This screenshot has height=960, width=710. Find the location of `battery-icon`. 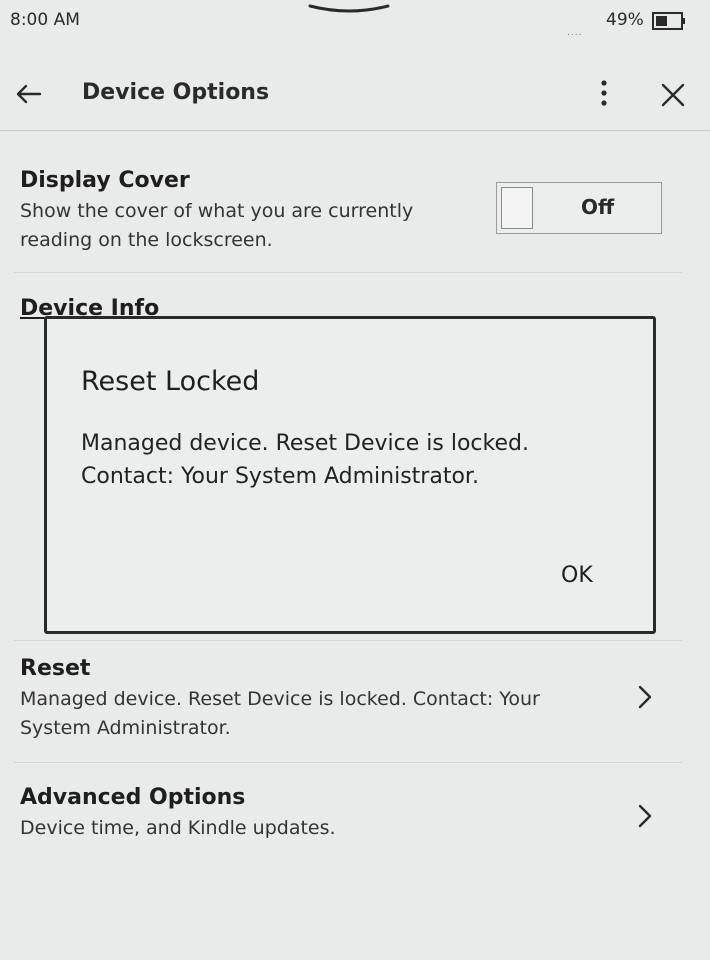

battery-icon is located at coordinates (668, 21).